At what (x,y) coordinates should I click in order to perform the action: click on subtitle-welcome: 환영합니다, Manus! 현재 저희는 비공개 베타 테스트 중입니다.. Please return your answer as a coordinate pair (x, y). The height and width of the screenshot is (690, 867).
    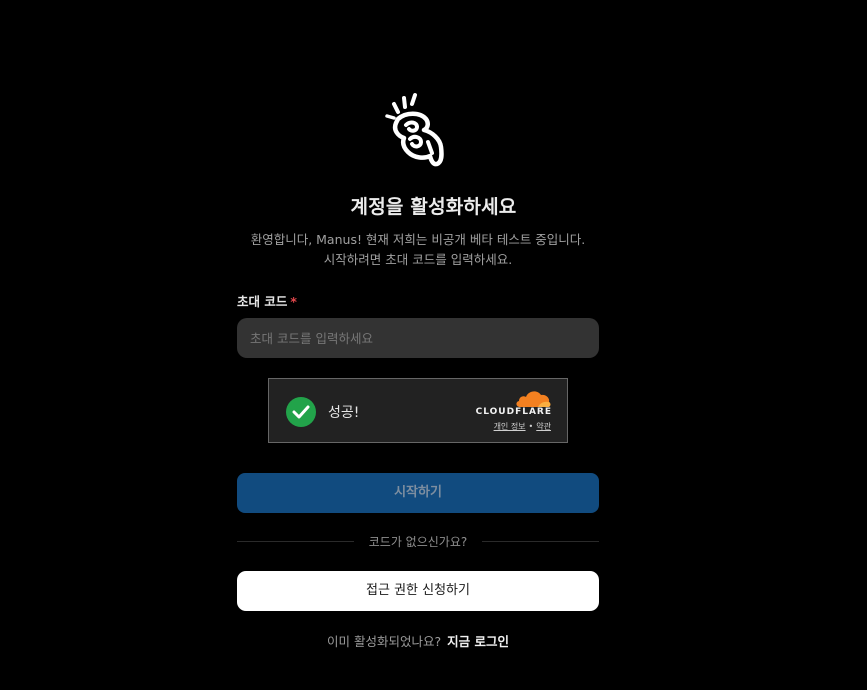
    Looking at the image, I should click on (418, 239).